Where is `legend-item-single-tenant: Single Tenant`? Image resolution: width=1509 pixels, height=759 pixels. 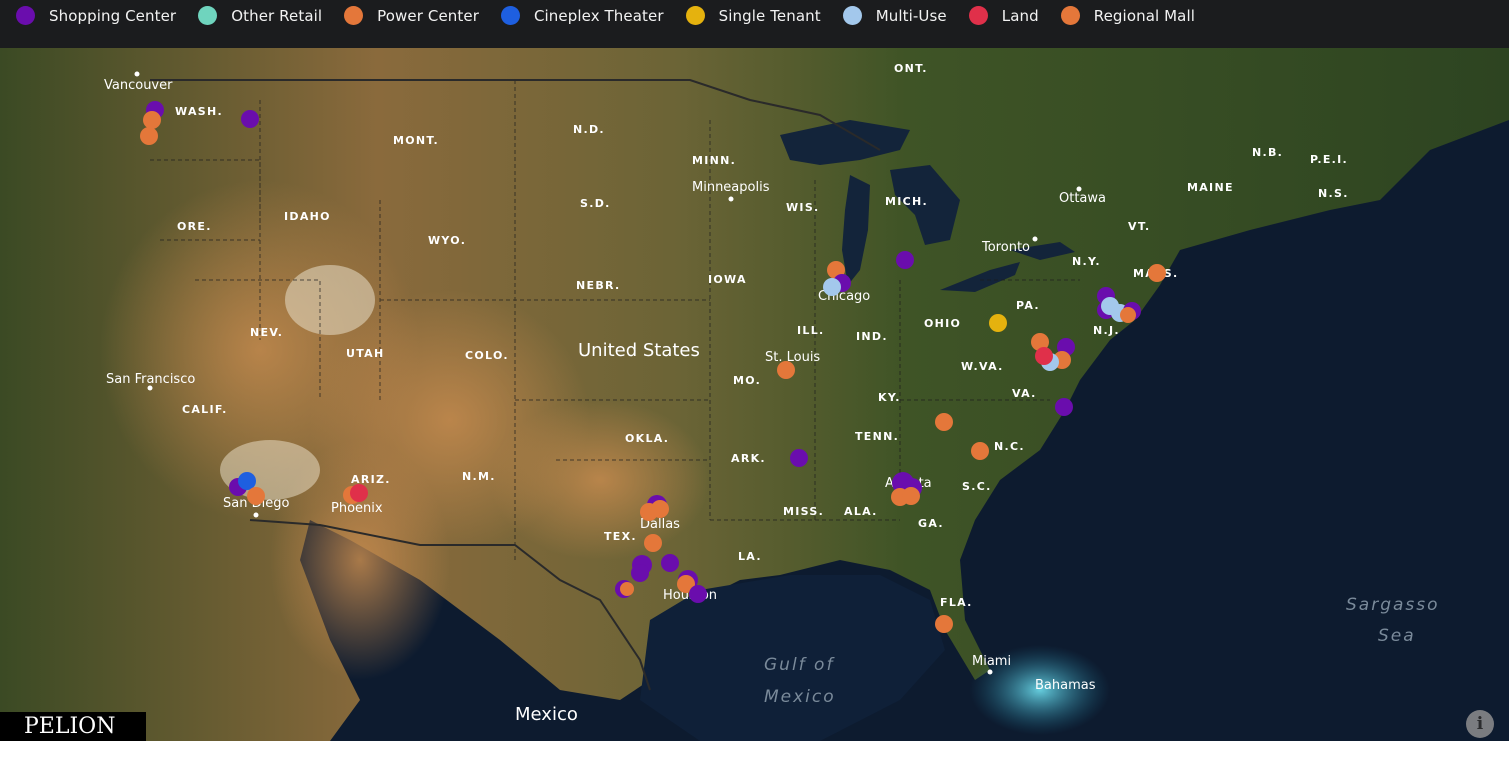 legend-item-single-tenant: Single Tenant is located at coordinates (753, 15).